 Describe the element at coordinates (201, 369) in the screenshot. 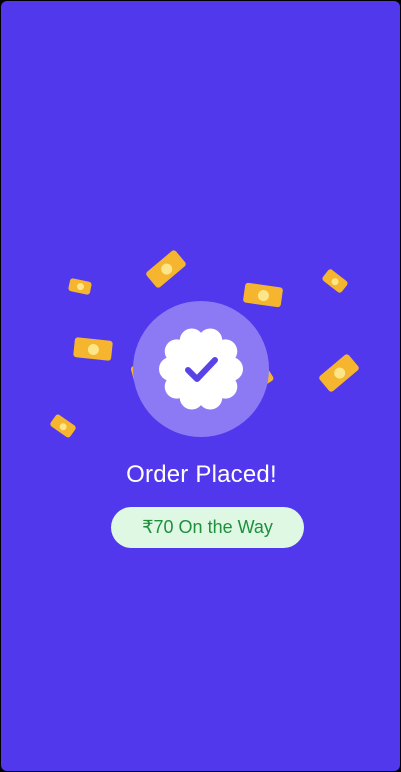

I see `check-badge-icon` at that location.